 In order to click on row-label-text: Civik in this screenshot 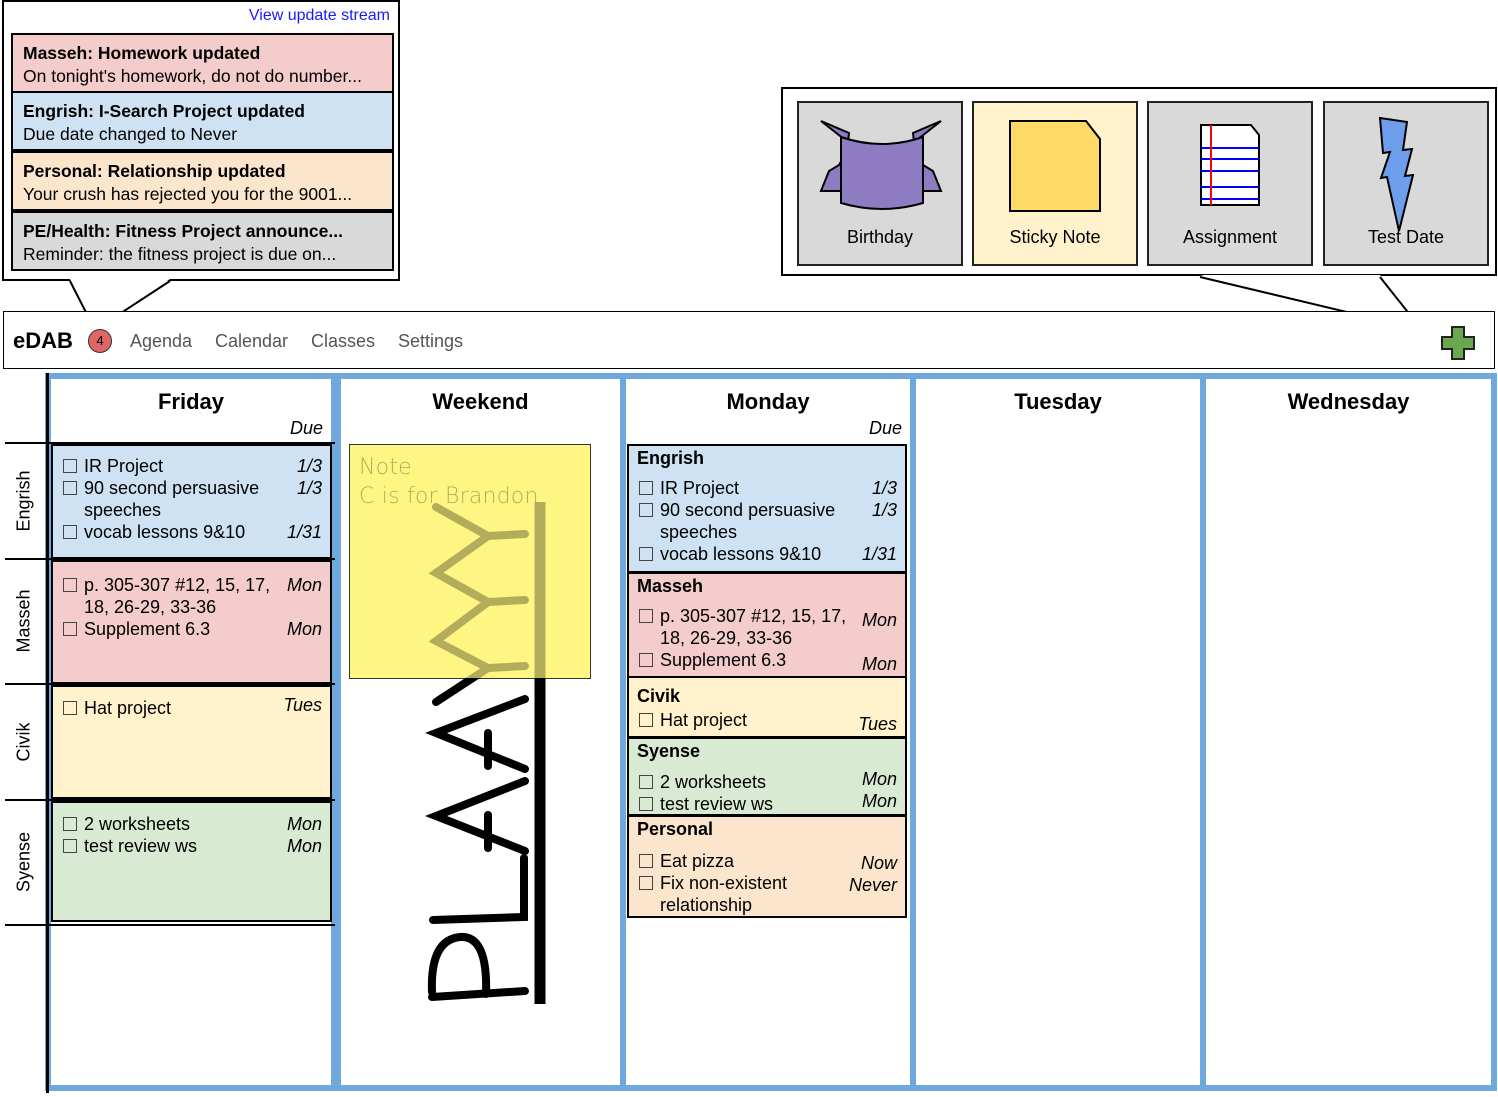, I will do `click(23, 741)`.